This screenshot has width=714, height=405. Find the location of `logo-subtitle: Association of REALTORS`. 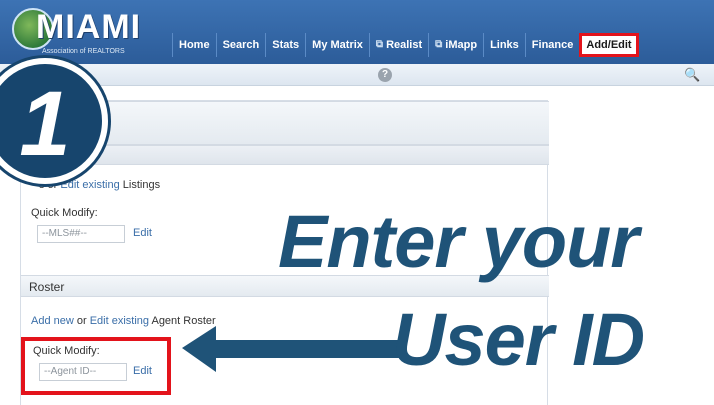

logo-subtitle: Association of REALTORS is located at coordinates (83, 51).